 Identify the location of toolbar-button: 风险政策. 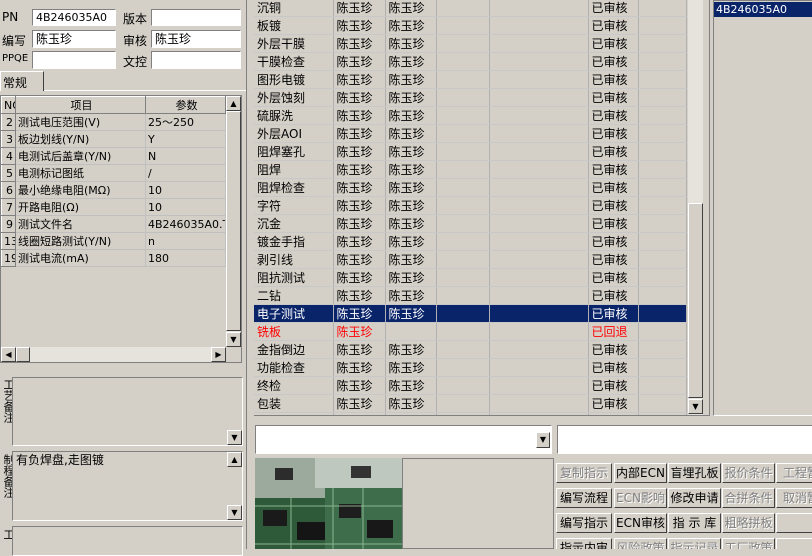
(640, 543).